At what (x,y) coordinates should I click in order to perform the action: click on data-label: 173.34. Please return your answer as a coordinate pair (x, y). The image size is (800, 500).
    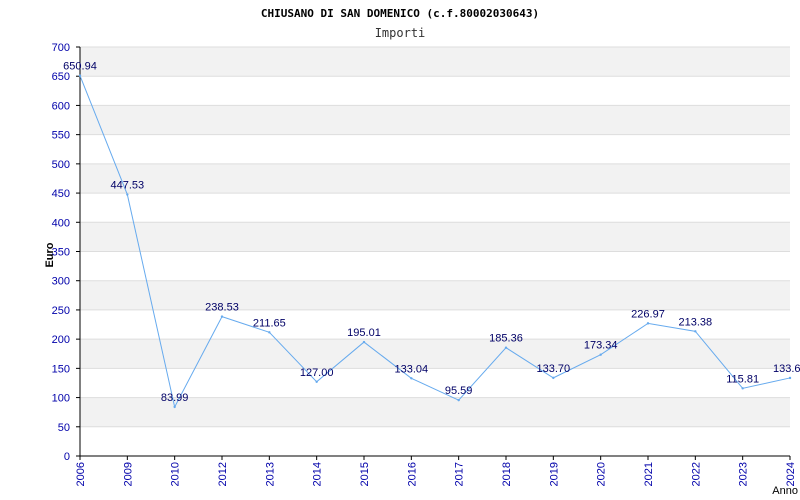
    Looking at the image, I should click on (601, 346).